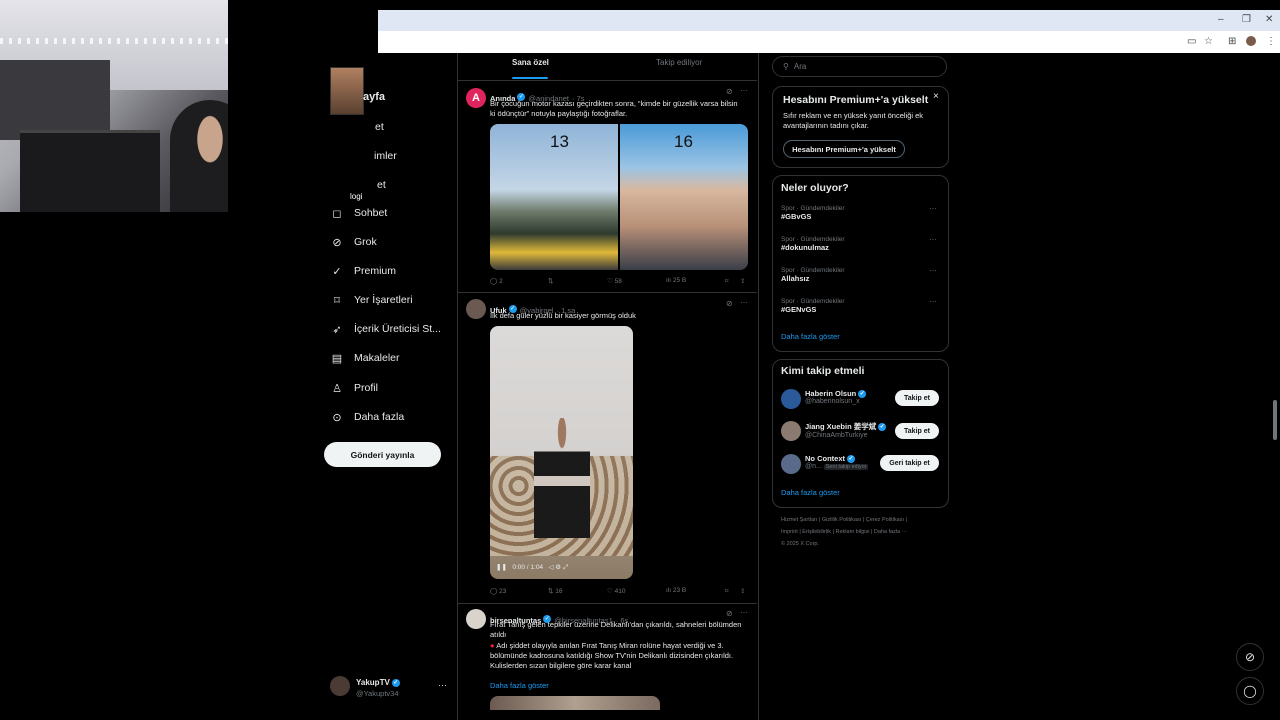 This screenshot has width=1280, height=720. Describe the element at coordinates (861, 306) in the screenshot. I see `trend-item: Spor · Gündemdekiler #GENvGS` at that location.